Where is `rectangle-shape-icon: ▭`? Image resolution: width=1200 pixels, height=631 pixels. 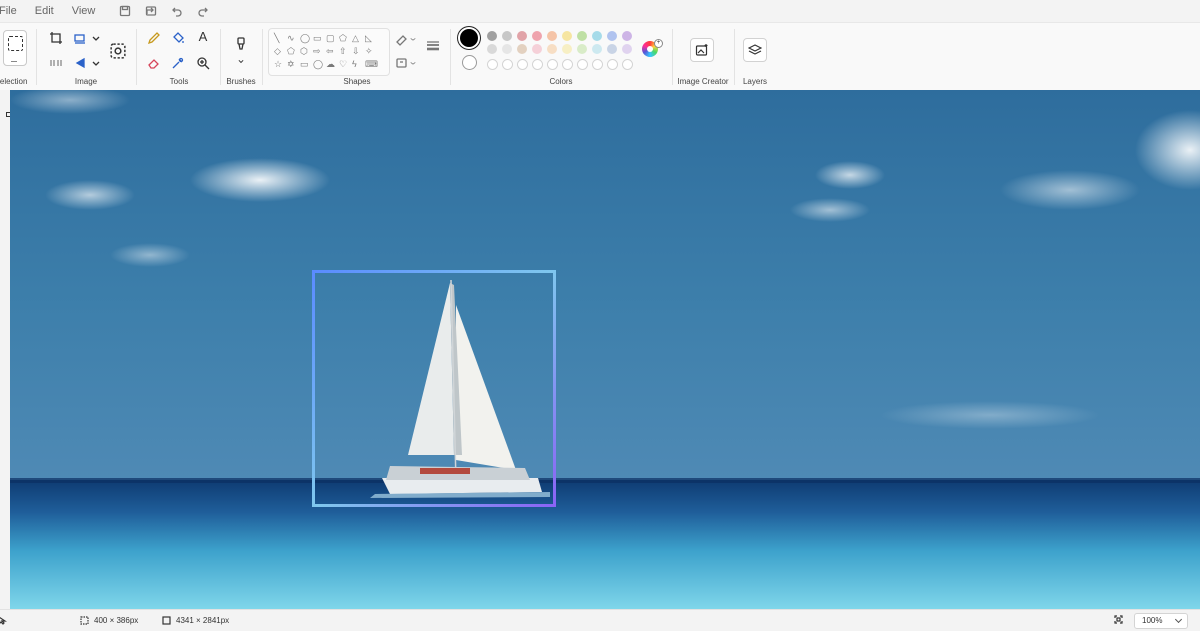
rectangle-shape-icon: ▭ is located at coordinates (317, 38).